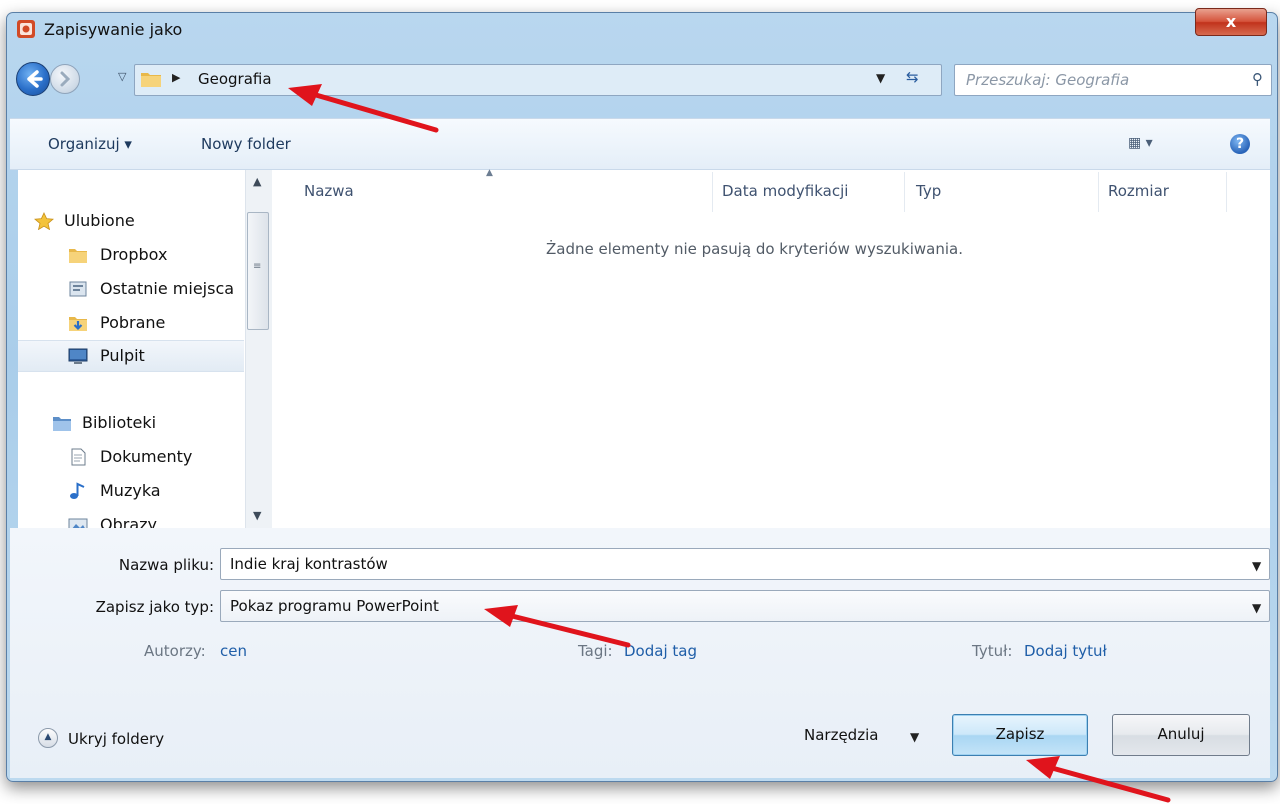 The width and height of the screenshot is (1280, 804). I want to click on nav-item-documents: Dokumenty, so click(131, 457).